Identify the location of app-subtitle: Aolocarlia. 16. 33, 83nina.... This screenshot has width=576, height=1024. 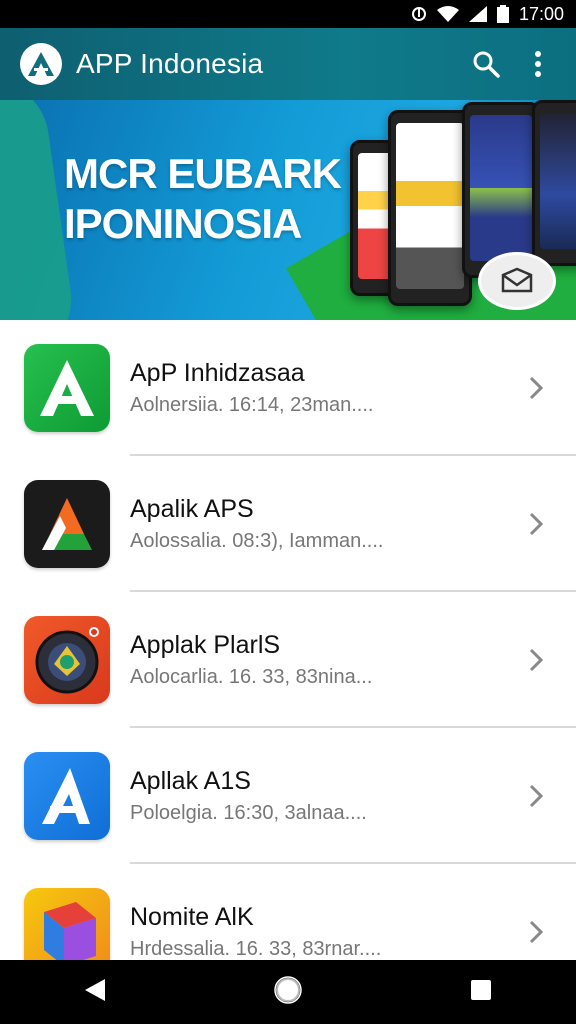
(251, 677).